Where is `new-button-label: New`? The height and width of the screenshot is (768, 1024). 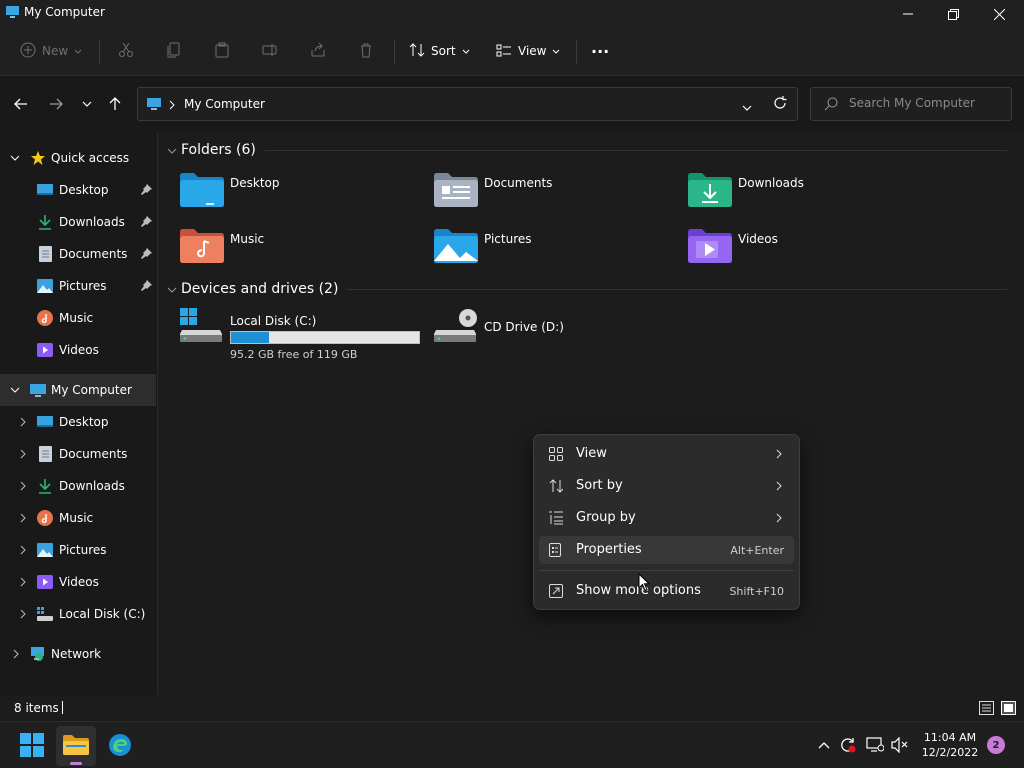 new-button-label: New is located at coordinates (55, 51).